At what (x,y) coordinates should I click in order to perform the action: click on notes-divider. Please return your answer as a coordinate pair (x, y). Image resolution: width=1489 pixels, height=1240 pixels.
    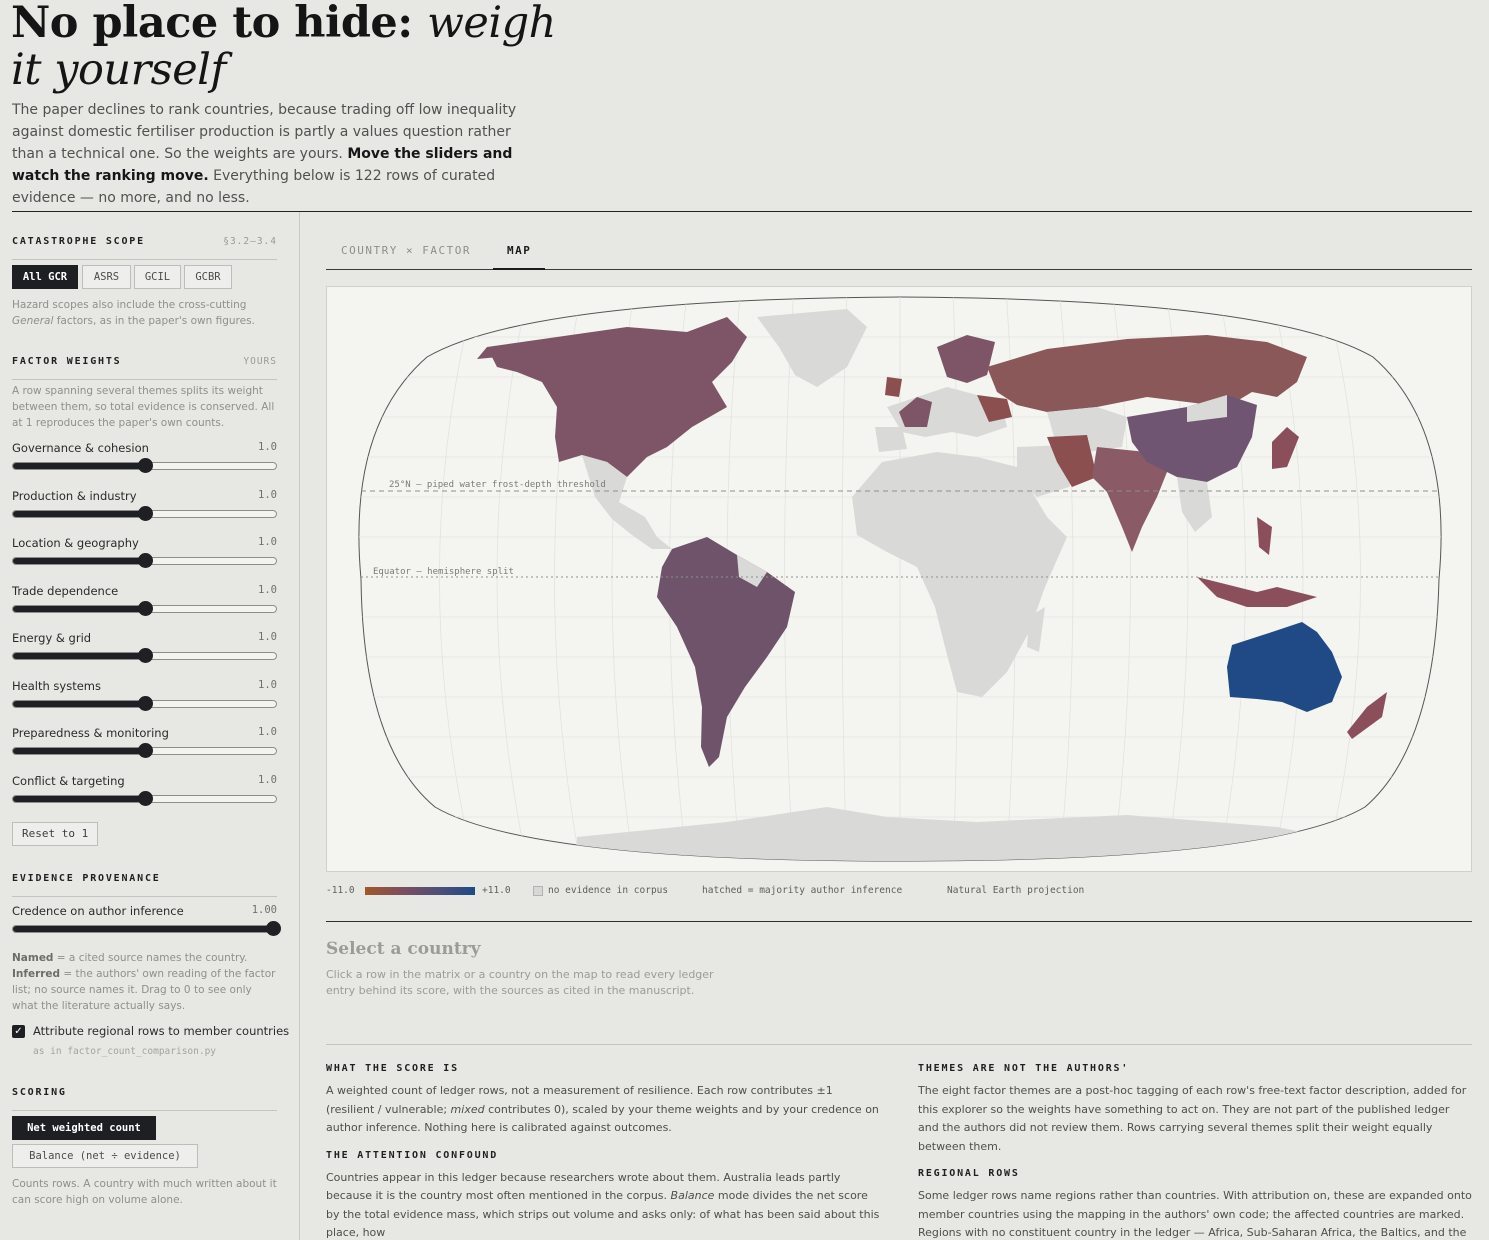
    Looking at the image, I should click on (899, 1044).